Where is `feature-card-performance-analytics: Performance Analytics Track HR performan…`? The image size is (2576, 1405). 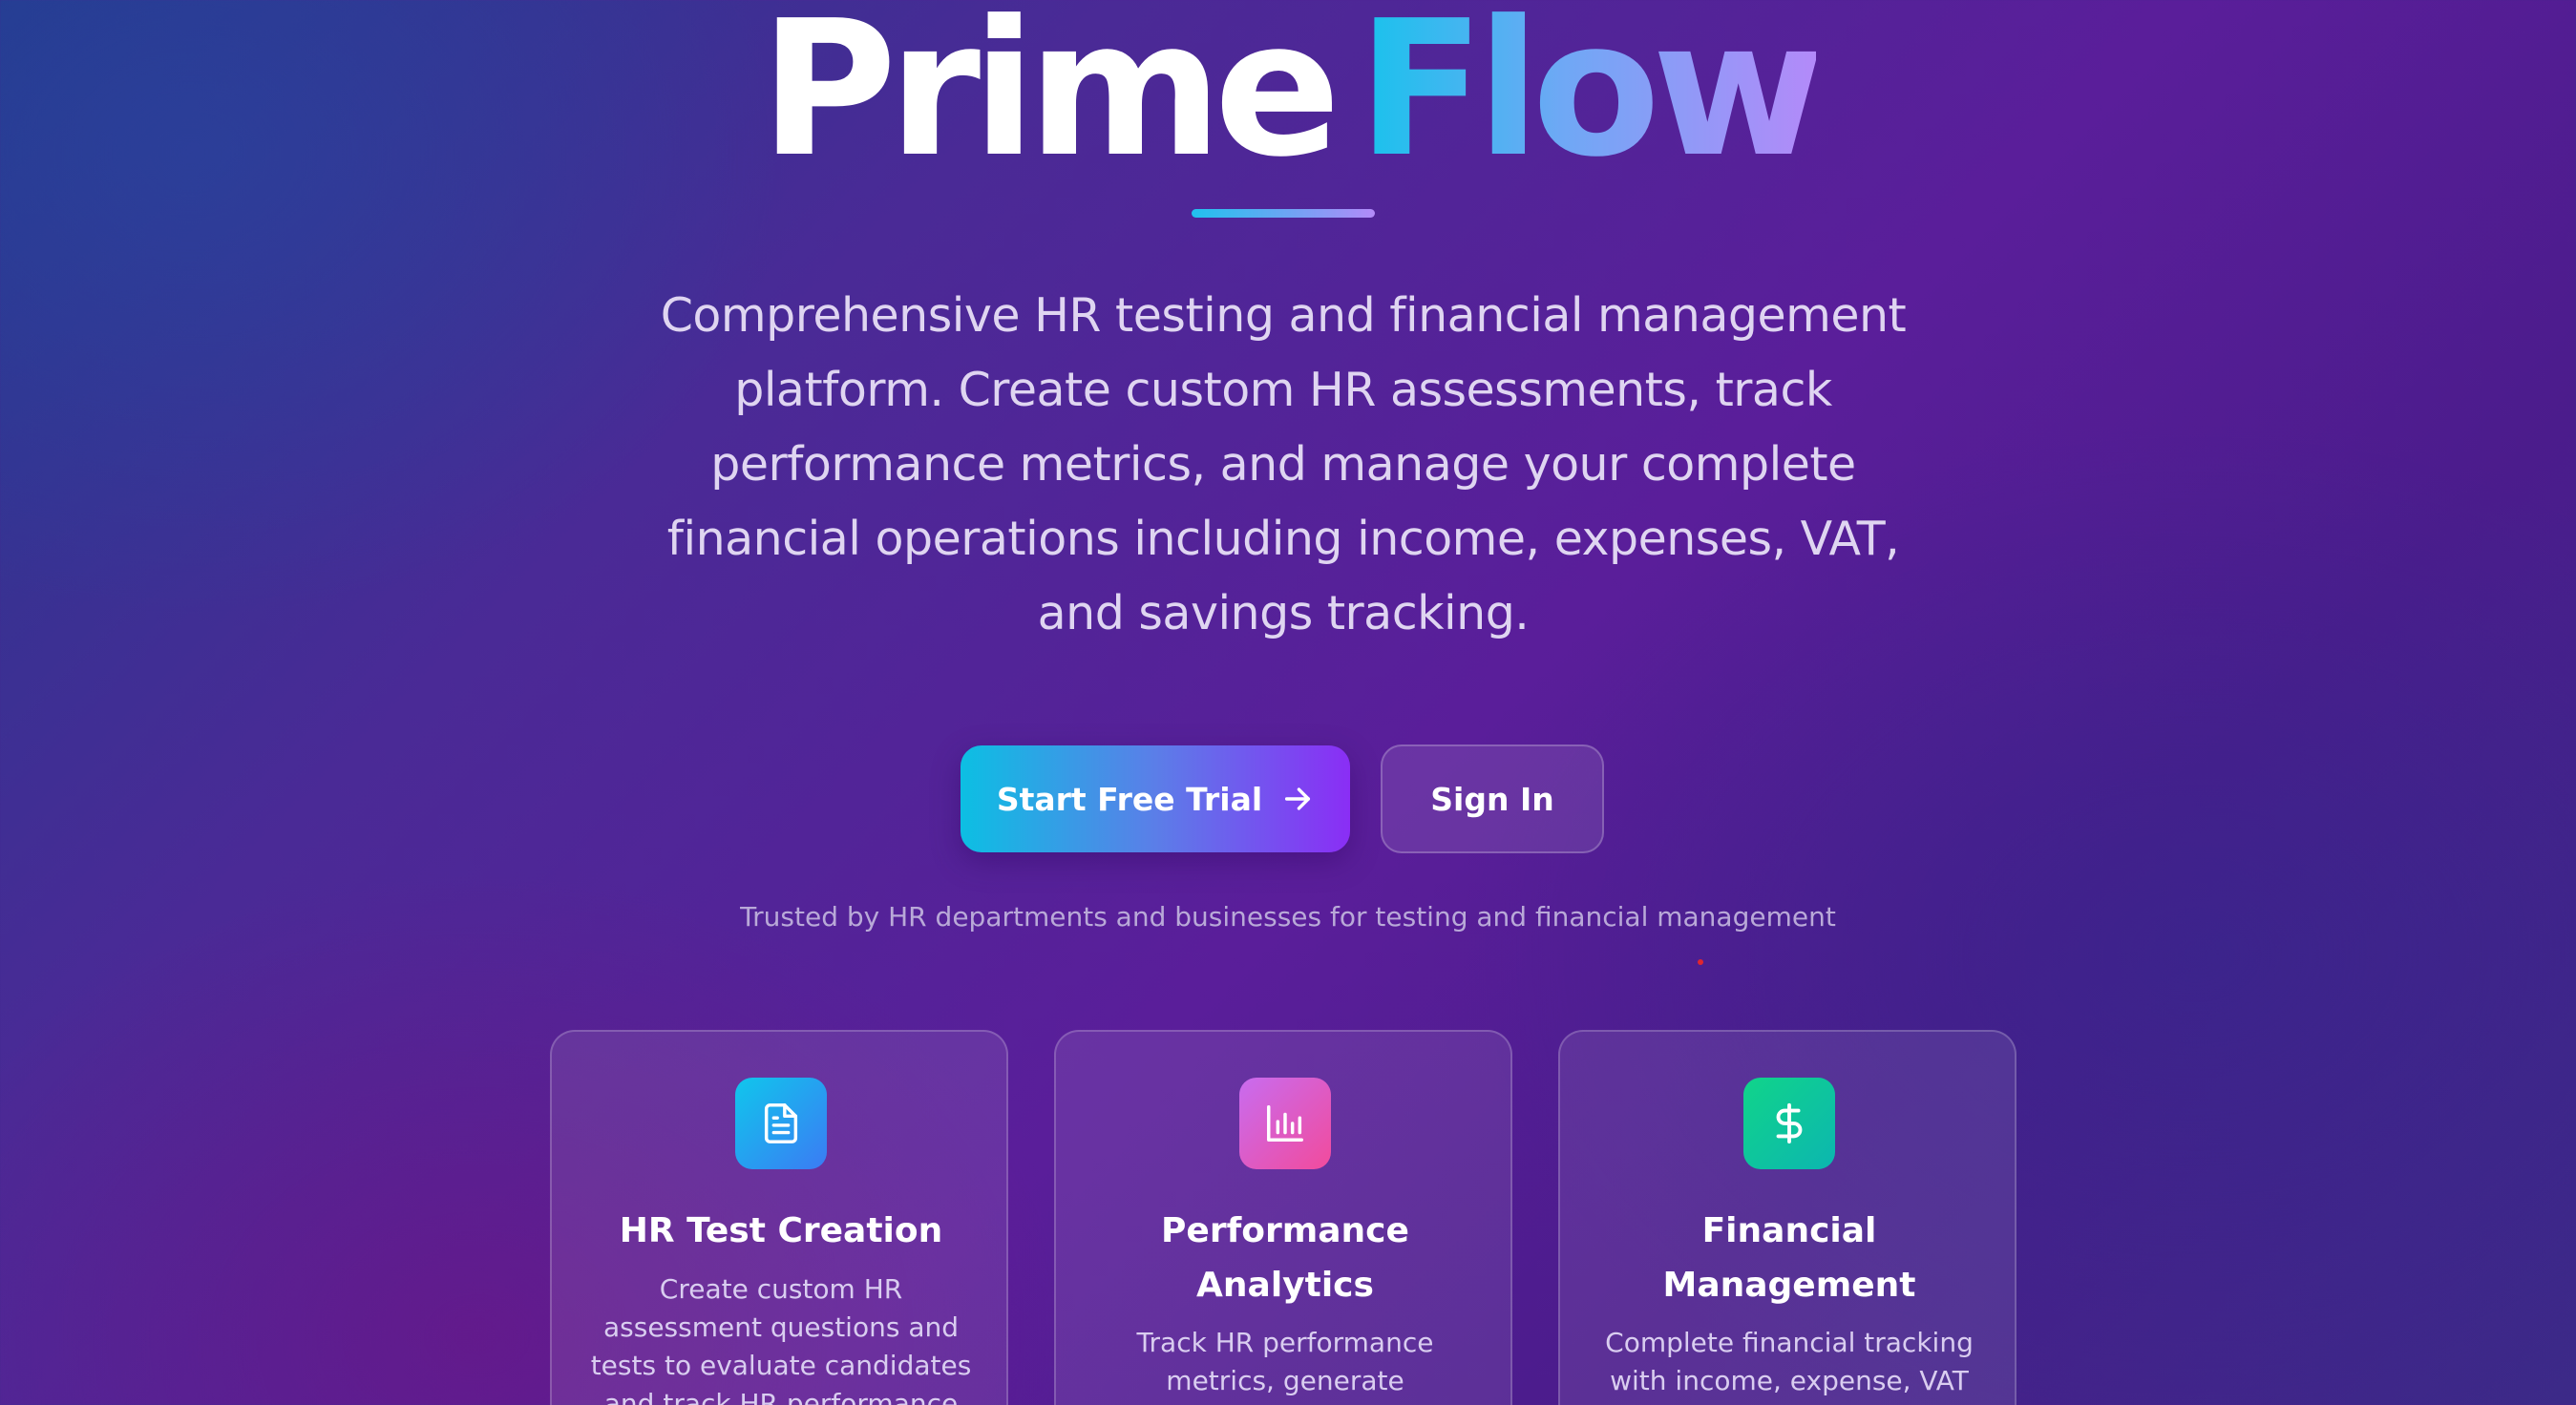 feature-card-performance-analytics: Performance Analytics Track HR performan… is located at coordinates (1283, 1218).